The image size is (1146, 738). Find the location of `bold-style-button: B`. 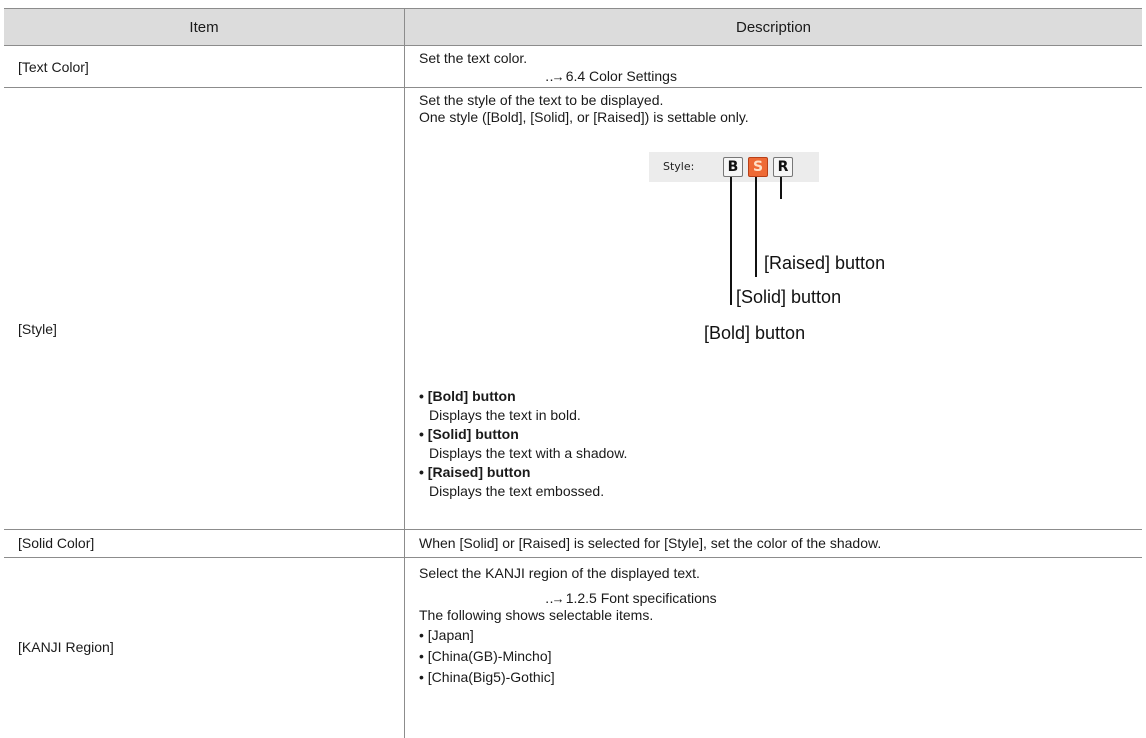

bold-style-button: B is located at coordinates (733, 167).